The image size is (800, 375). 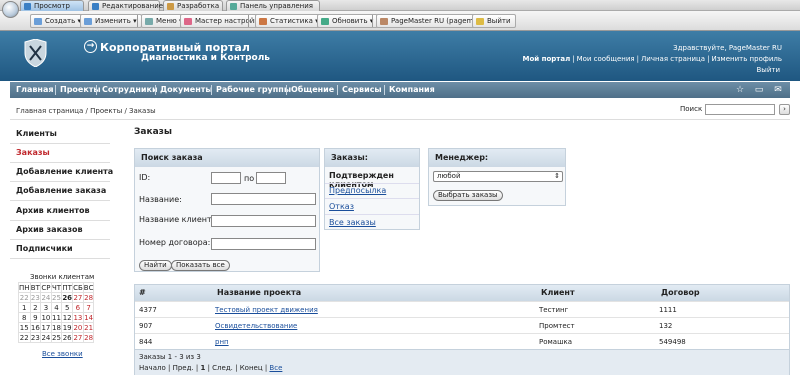 I want to click on pager-prev: Пред., so click(x=183, y=368).